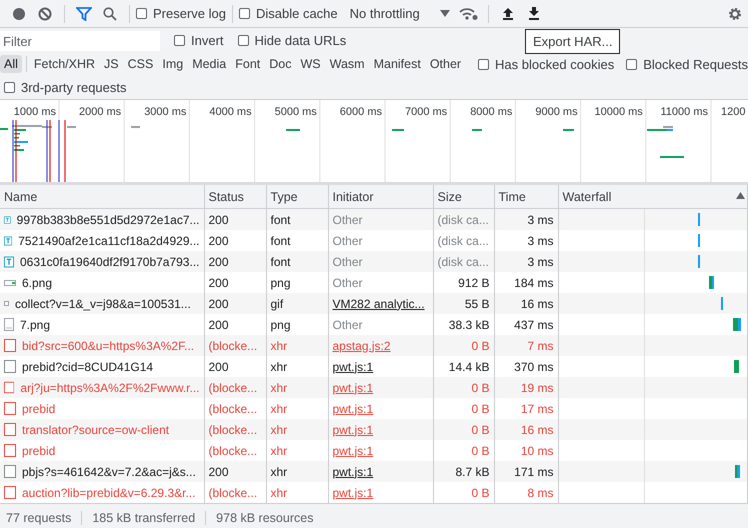  Describe the element at coordinates (288, 13) in the screenshot. I see `disable-cache-checkbox: Disable cache` at that location.